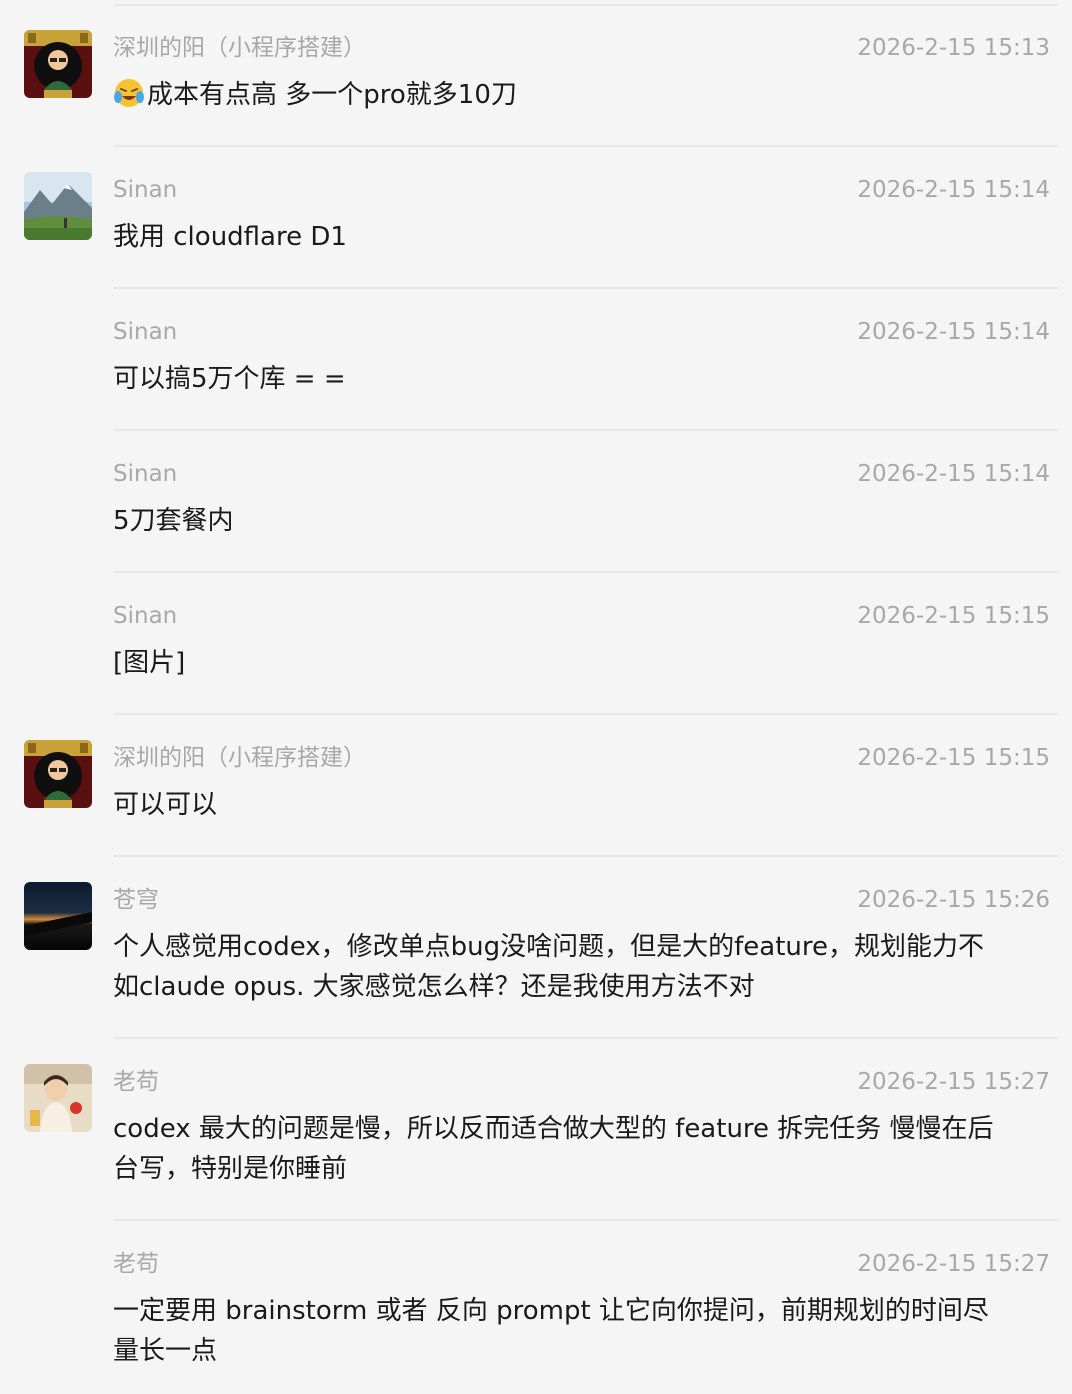 The width and height of the screenshot is (1072, 1394). What do you see at coordinates (581, 237) in the screenshot?
I see `message-text: 我用 cloudflare D1` at bounding box center [581, 237].